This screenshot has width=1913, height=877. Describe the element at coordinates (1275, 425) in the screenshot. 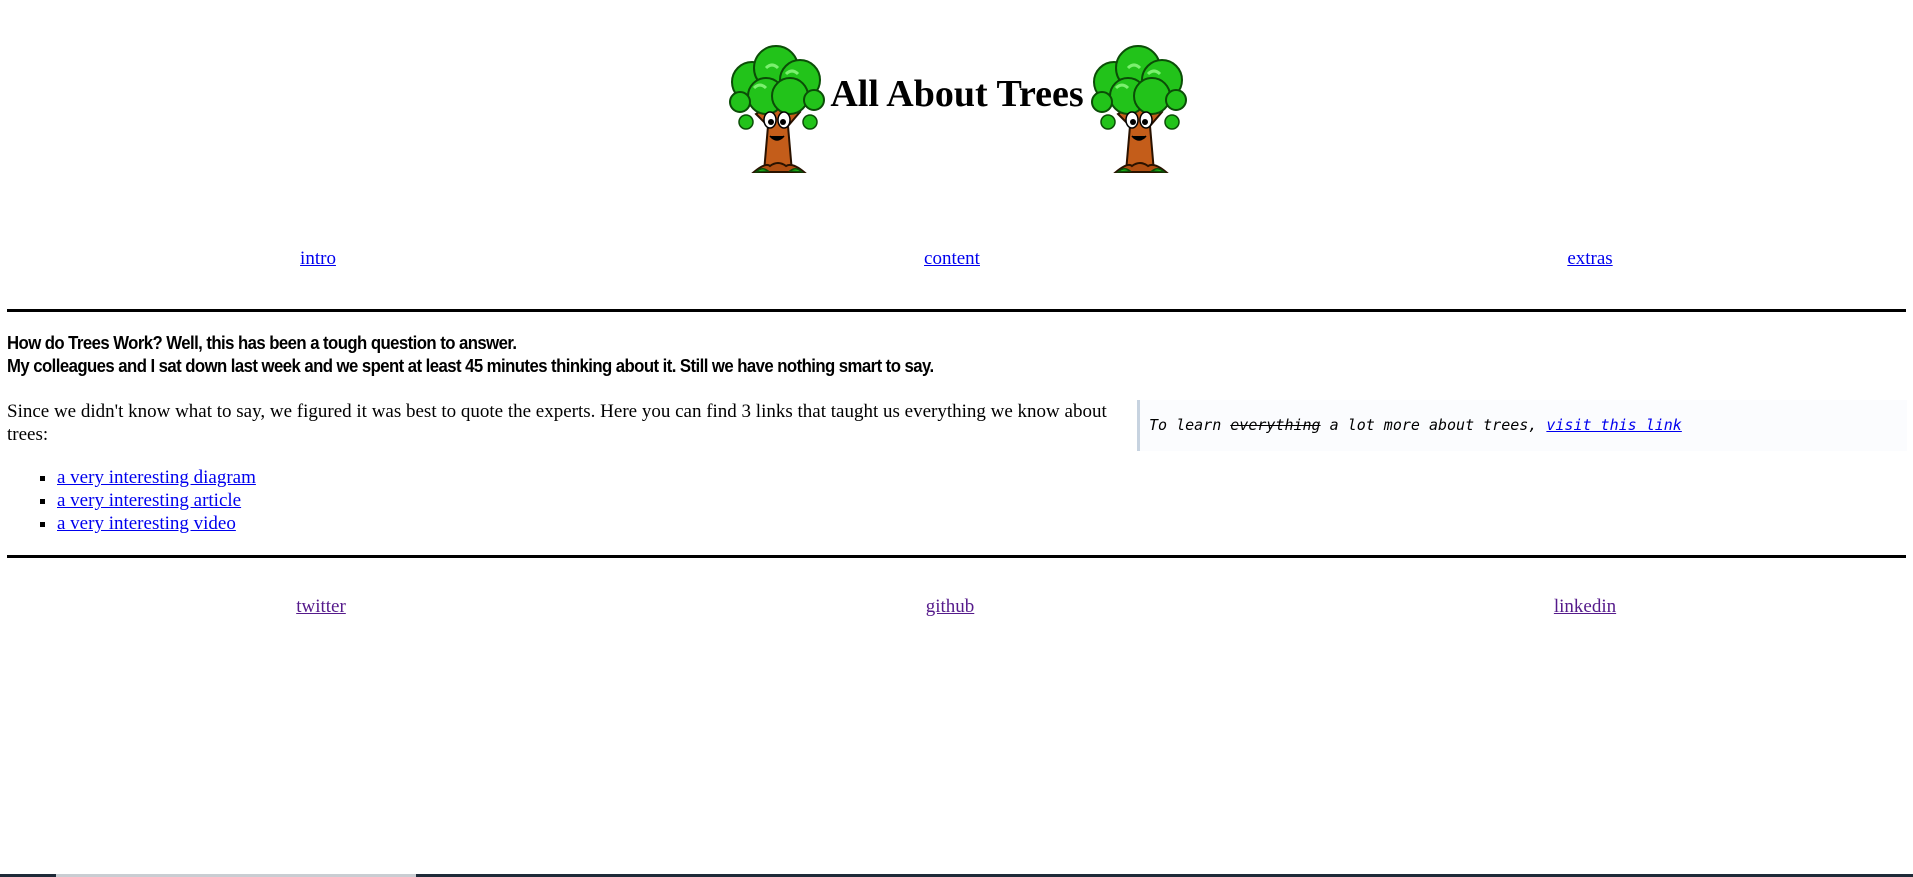

I see `callout-struck-text: everything` at that location.